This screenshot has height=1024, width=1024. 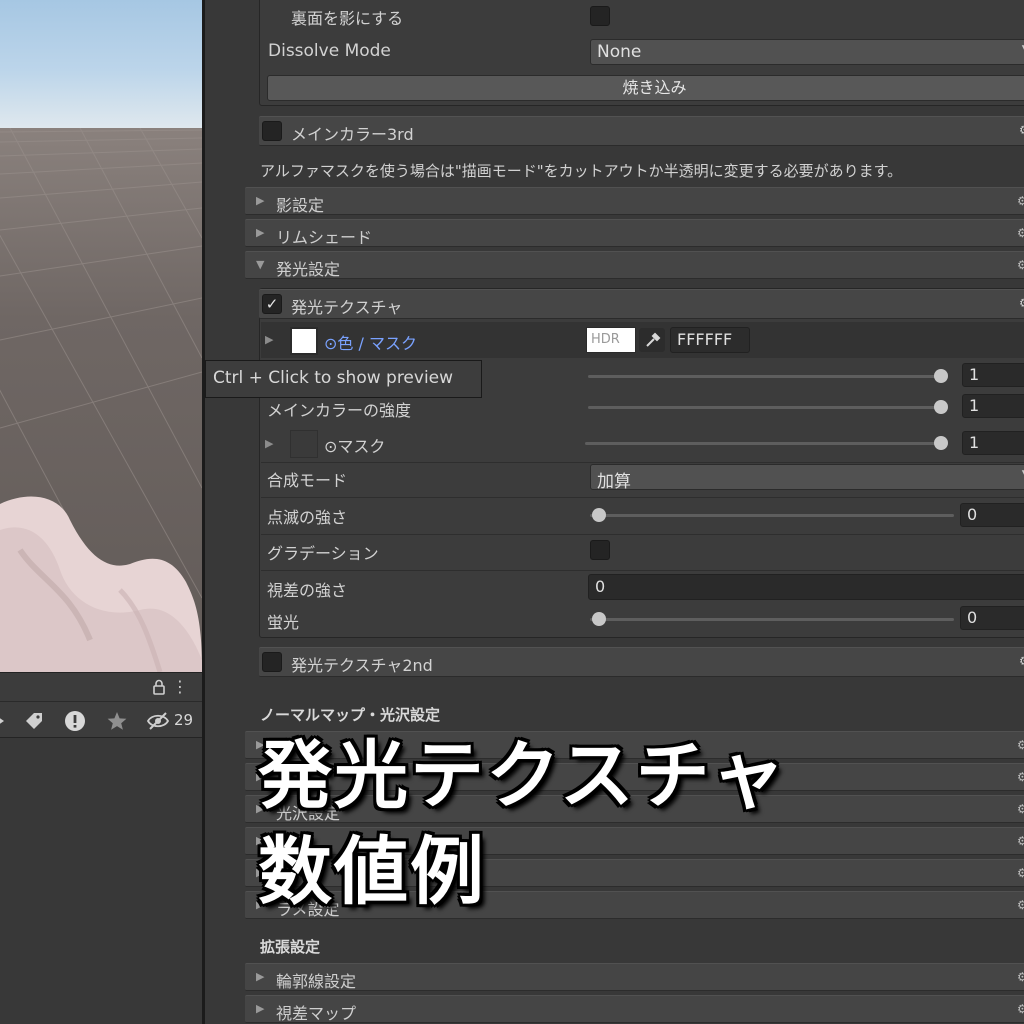 What do you see at coordinates (767, 376) in the screenshot?
I see `hidden-row-slider-track` at bounding box center [767, 376].